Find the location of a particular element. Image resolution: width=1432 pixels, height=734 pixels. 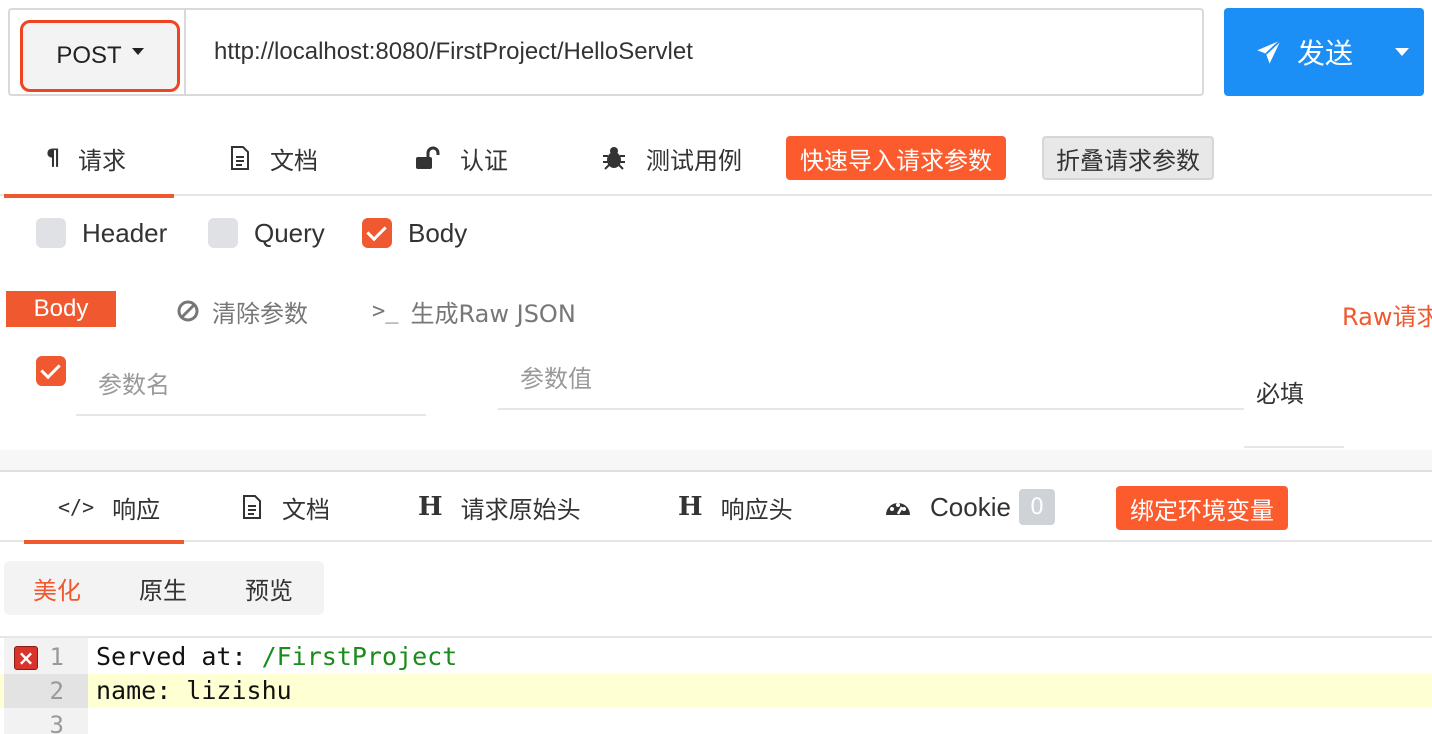

format-raw: 原生 is located at coordinates (163, 588).